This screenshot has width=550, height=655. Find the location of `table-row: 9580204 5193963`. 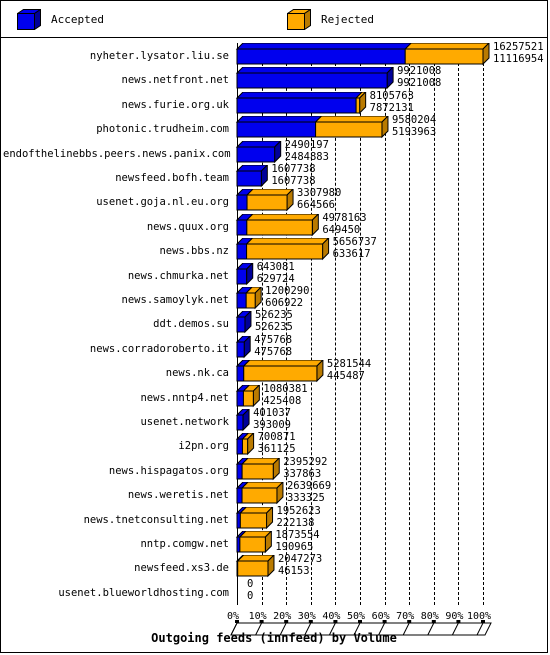

table-row: 9580204 5193963 is located at coordinates (388, 126).